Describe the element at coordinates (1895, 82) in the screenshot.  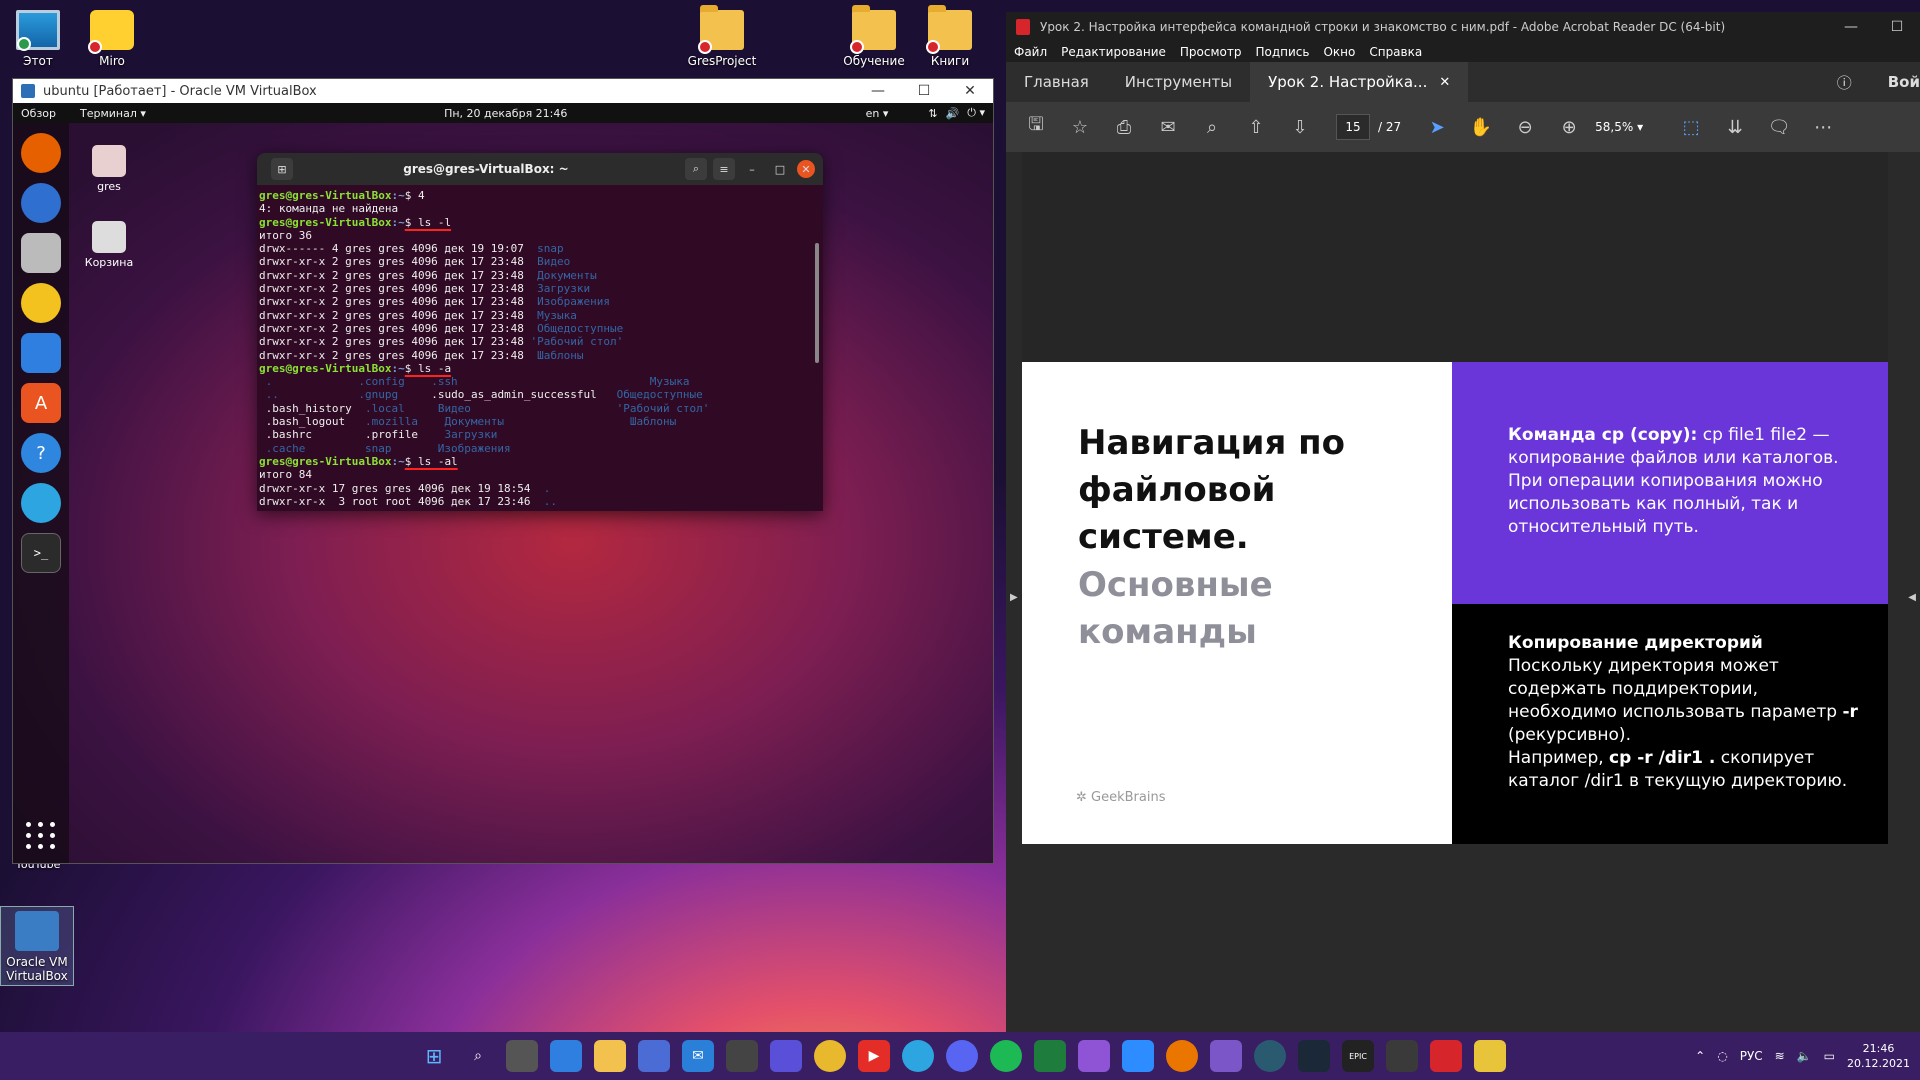
I see `signin-button: Вой` at that location.